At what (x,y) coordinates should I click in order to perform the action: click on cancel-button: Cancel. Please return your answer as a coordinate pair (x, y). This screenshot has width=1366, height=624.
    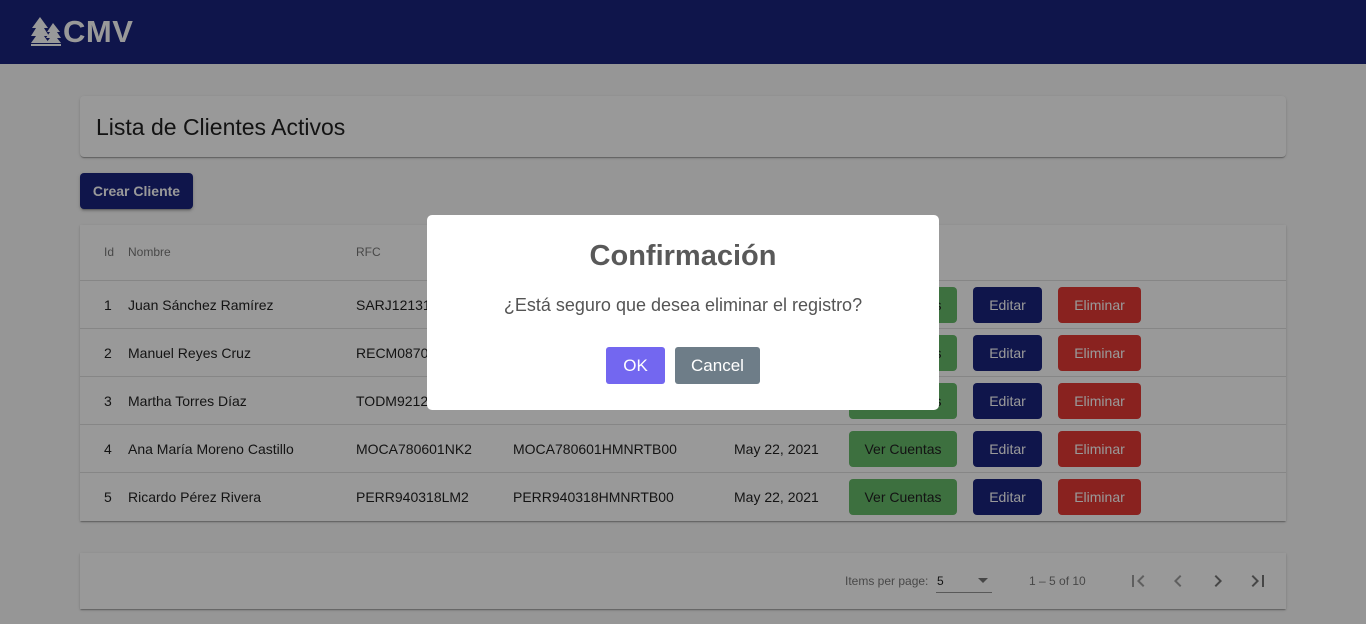
    Looking at the image, I should click on (717, 365).